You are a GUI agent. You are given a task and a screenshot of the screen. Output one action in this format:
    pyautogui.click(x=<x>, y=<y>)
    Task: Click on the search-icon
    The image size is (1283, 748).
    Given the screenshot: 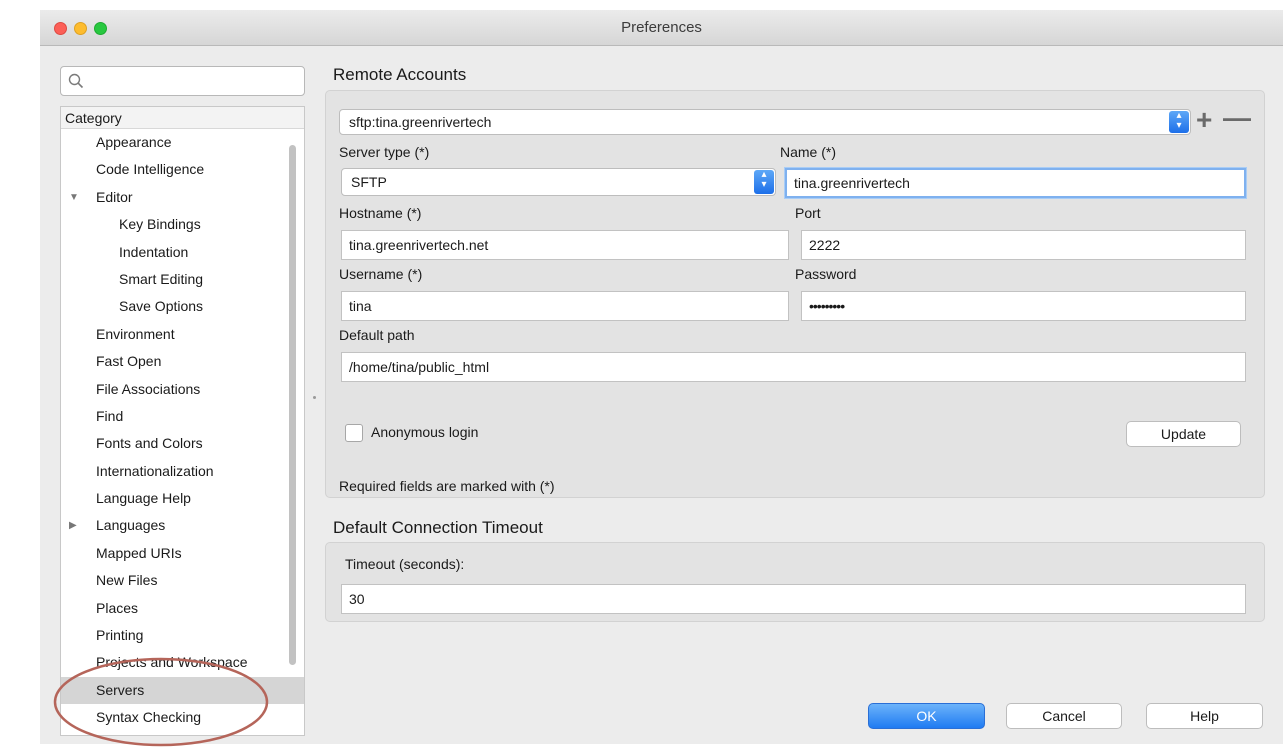 What is the action you would take?
    pyautogui.click(x=76, y=81)
    